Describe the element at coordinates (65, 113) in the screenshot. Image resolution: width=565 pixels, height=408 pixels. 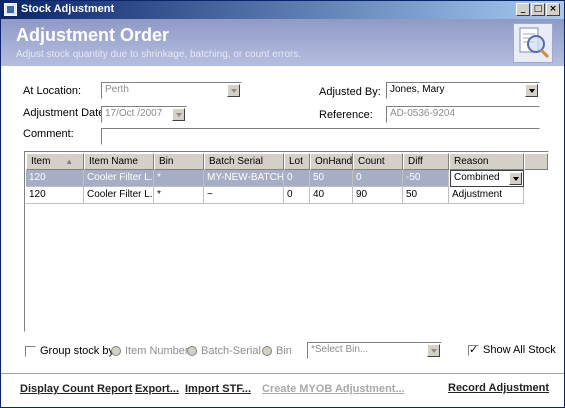
I see `adjustment-date-label: Adjustment Date:` at that location.